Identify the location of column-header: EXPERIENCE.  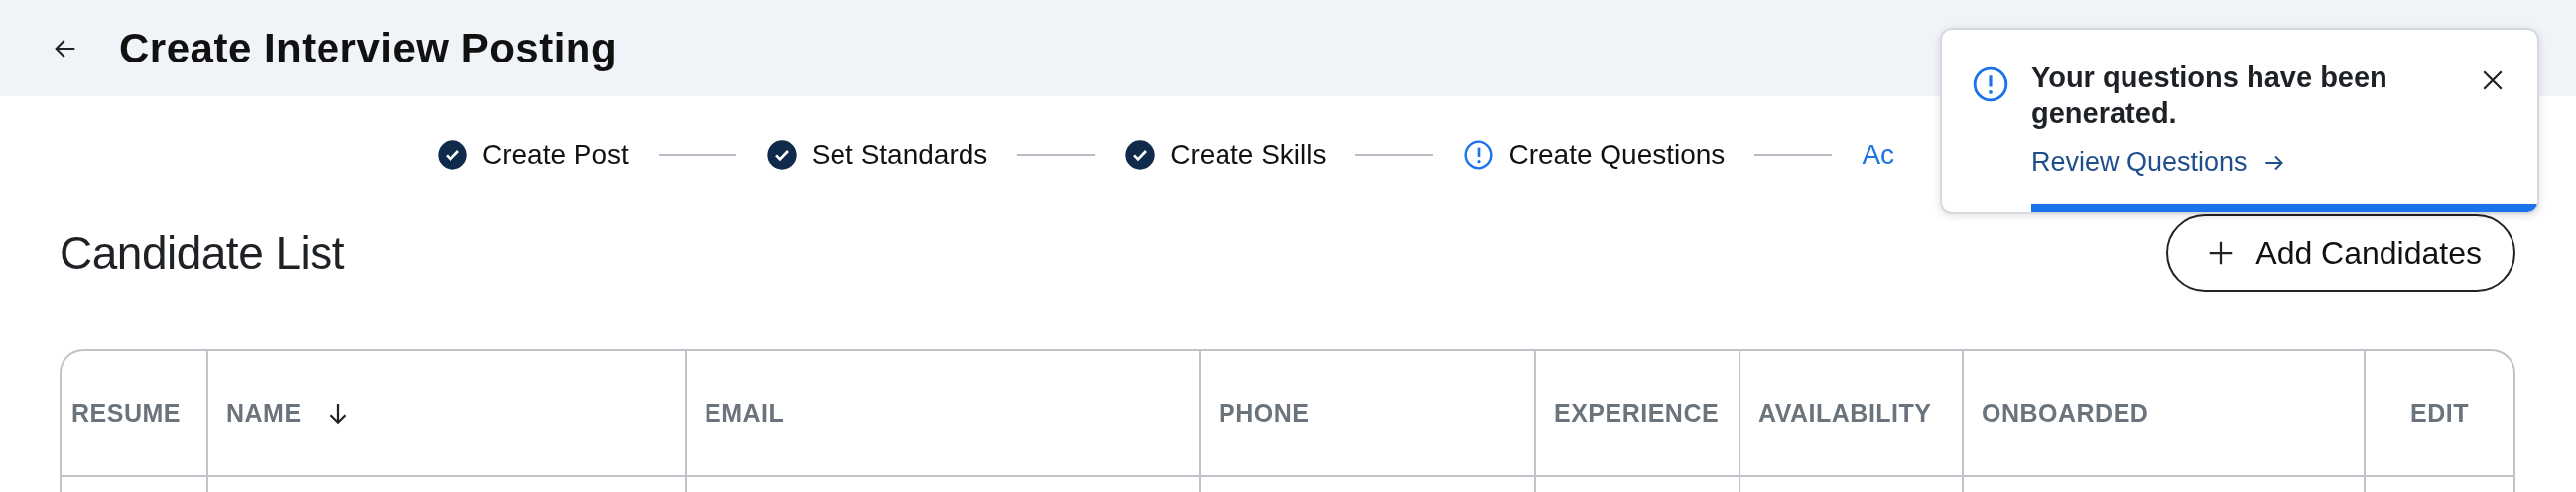
(1637, 413).